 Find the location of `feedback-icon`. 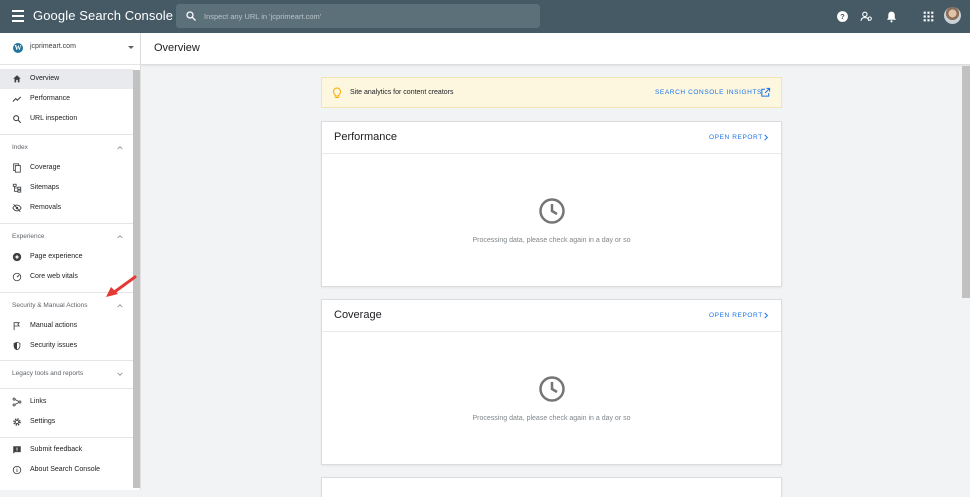

feedback-icon is located at coordinates (17, 450).